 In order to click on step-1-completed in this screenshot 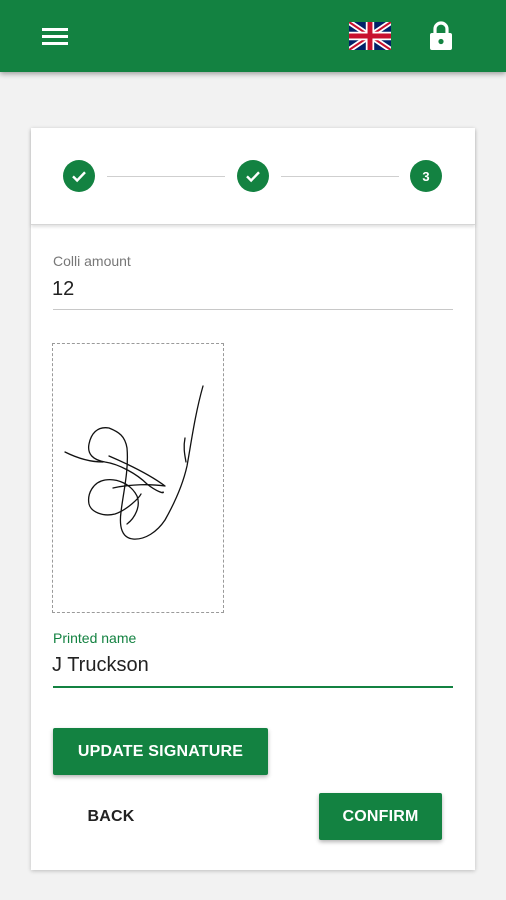, I will do `click(79, 176)`.